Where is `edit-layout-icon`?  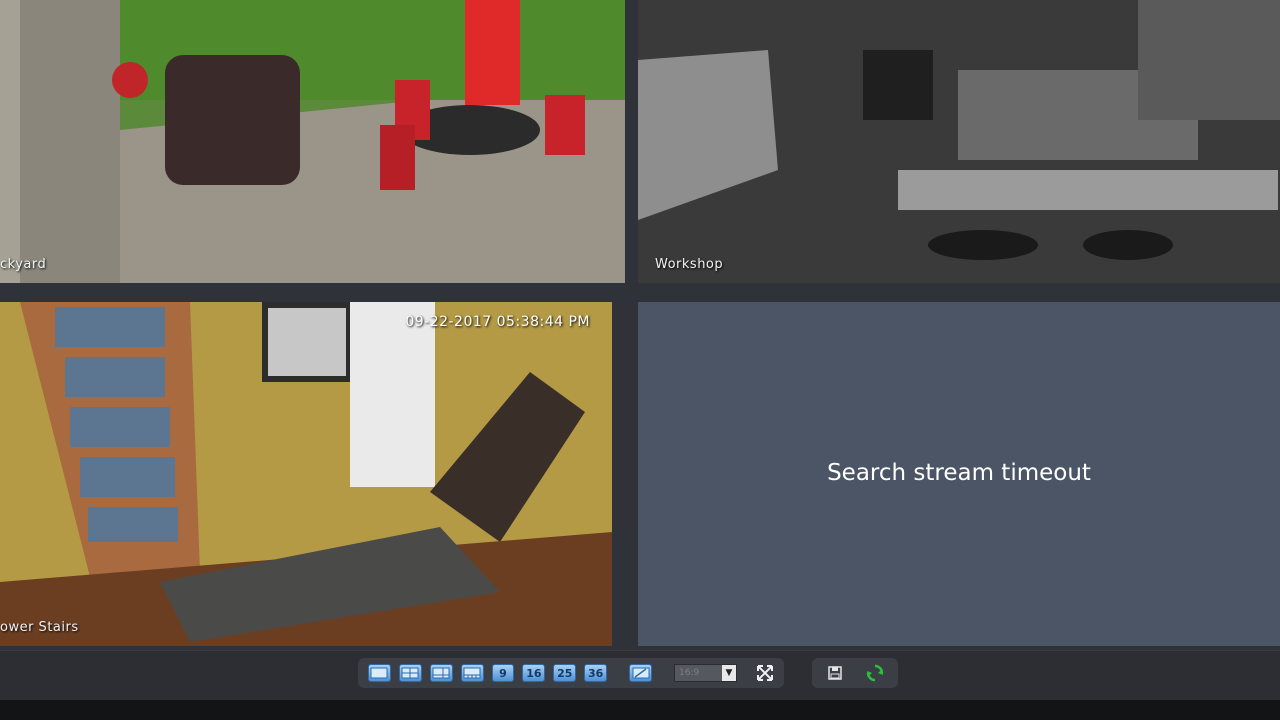 edit-layout-icon is located at coordinates (641, 673).